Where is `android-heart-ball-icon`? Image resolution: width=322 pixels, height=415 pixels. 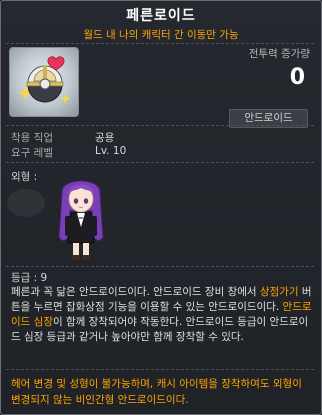
android-heart-ball-icon is located at coordinates (44, 80).